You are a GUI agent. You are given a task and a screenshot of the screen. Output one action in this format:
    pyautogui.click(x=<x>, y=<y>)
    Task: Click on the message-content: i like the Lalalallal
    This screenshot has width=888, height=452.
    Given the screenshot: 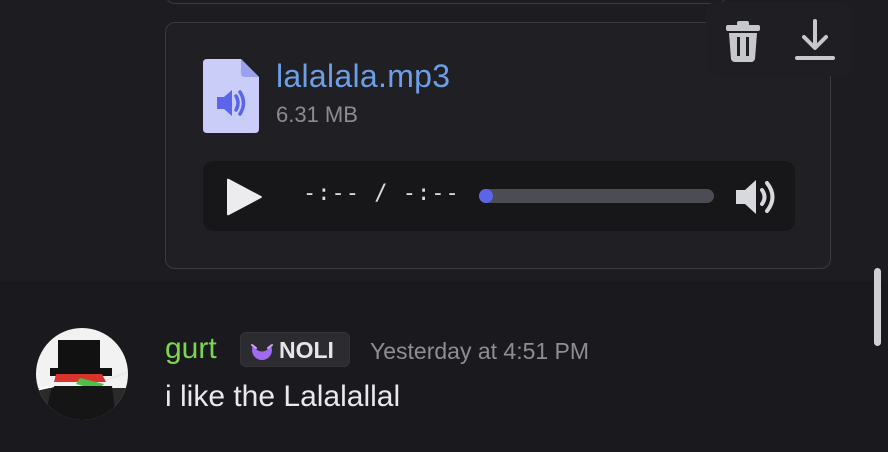 What is the action you would take?
    pyautogui.click(x=283, y=396)
    